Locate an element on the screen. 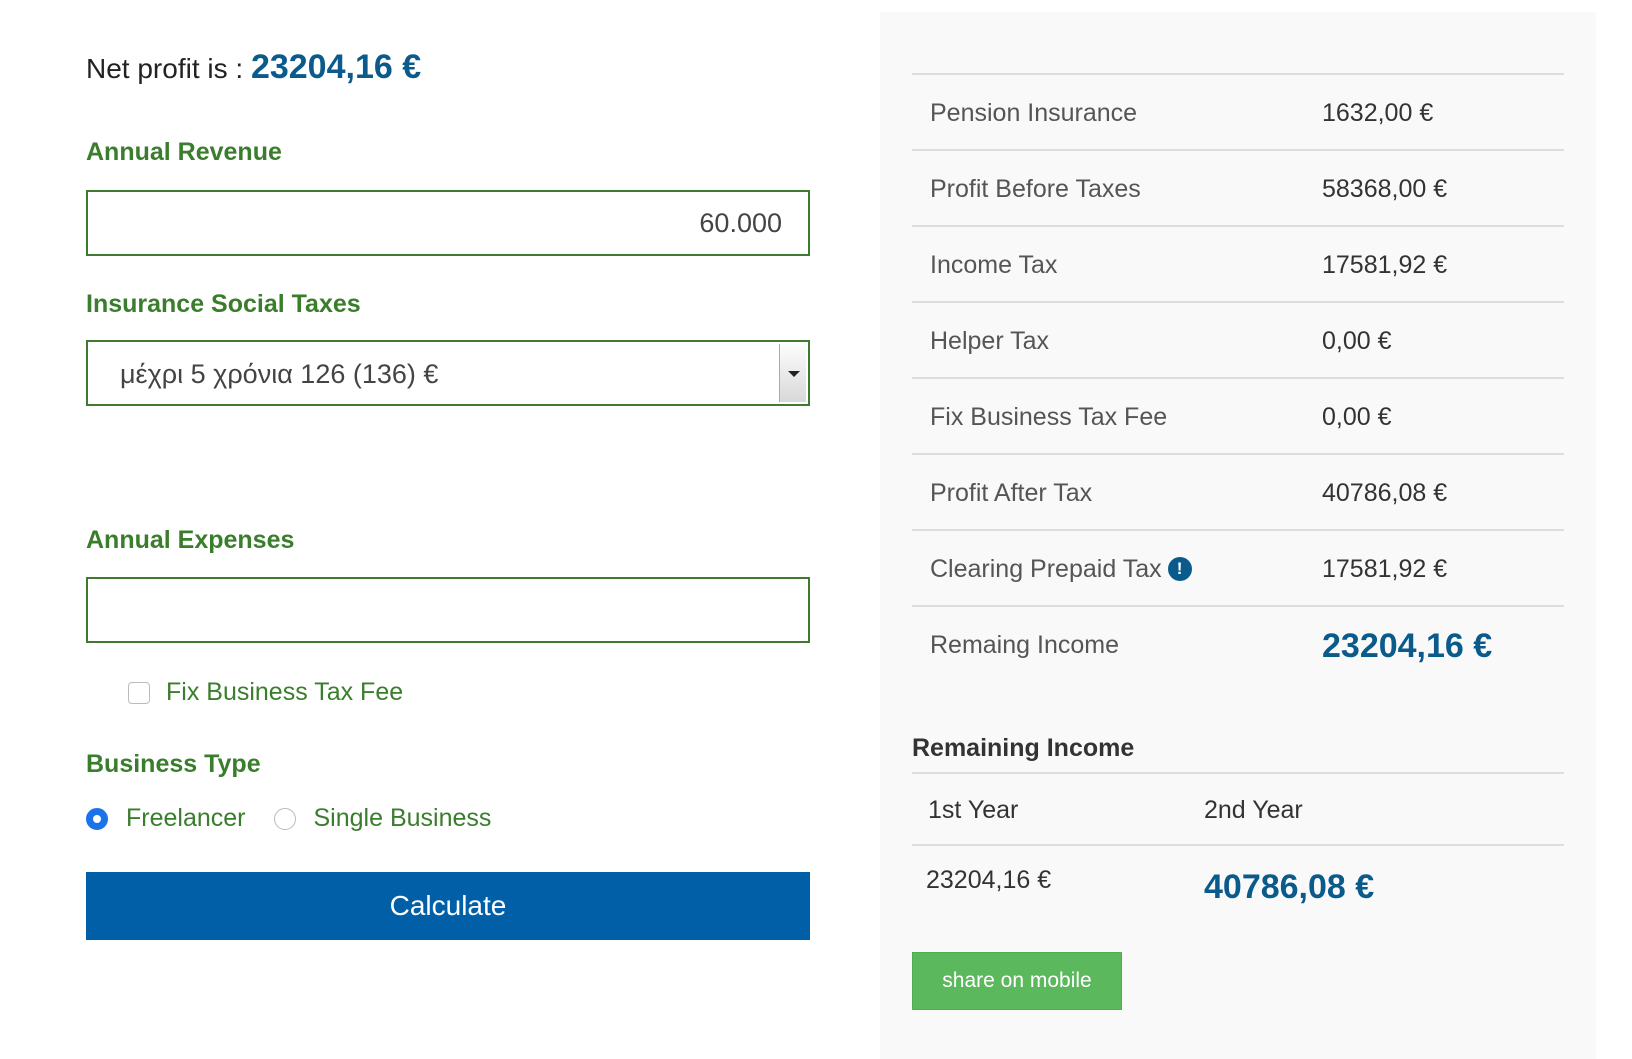 This screenshot has width=1632, height=1059. annual-expenses-input is located at coordinates (448, 610).